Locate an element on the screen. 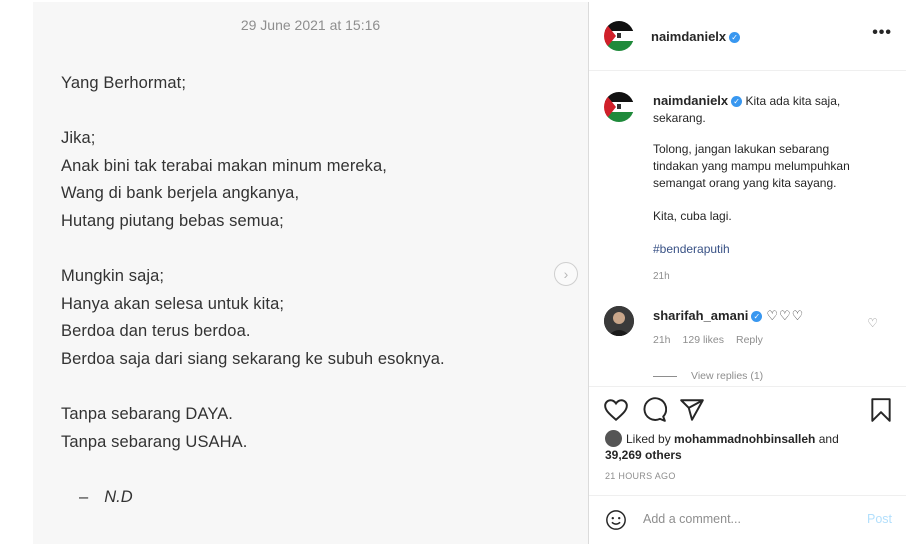 This screenshot has width=906, height=548. header-user: naimdanielx ✓ is located at coordinates (696, 37).